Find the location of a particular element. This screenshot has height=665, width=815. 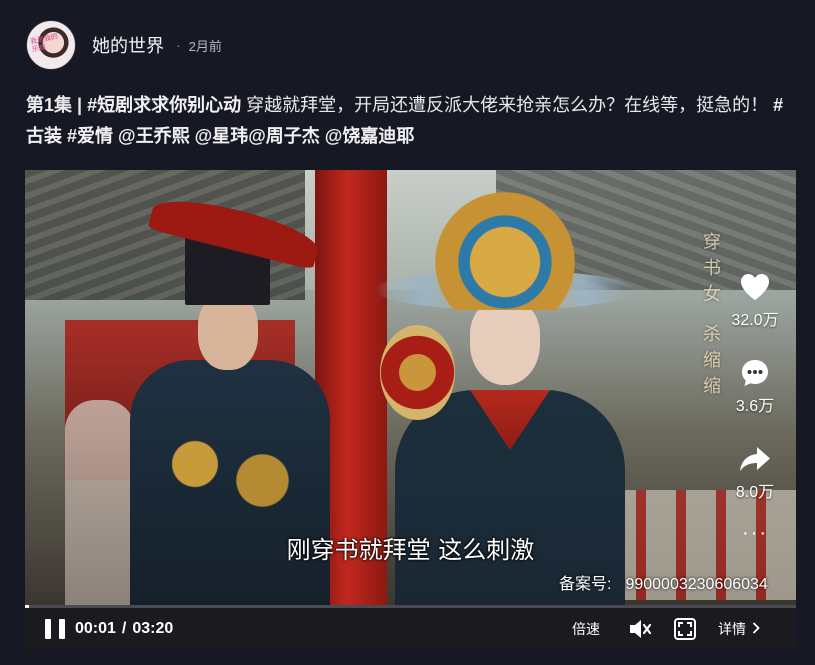

episode-label: 第1集 is located at coordinates (49, 105).